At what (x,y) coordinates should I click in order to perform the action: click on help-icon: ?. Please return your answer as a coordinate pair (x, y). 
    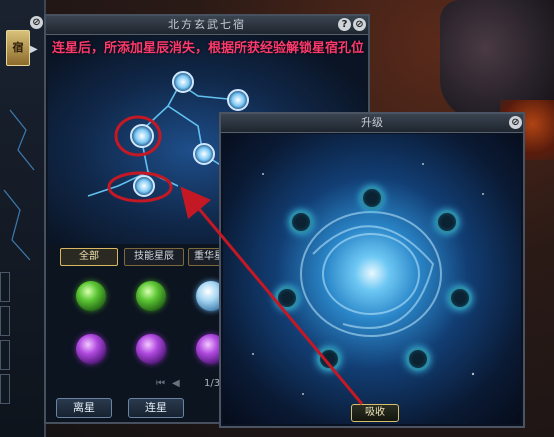
    Looking at the image, I should click on (344, 24).